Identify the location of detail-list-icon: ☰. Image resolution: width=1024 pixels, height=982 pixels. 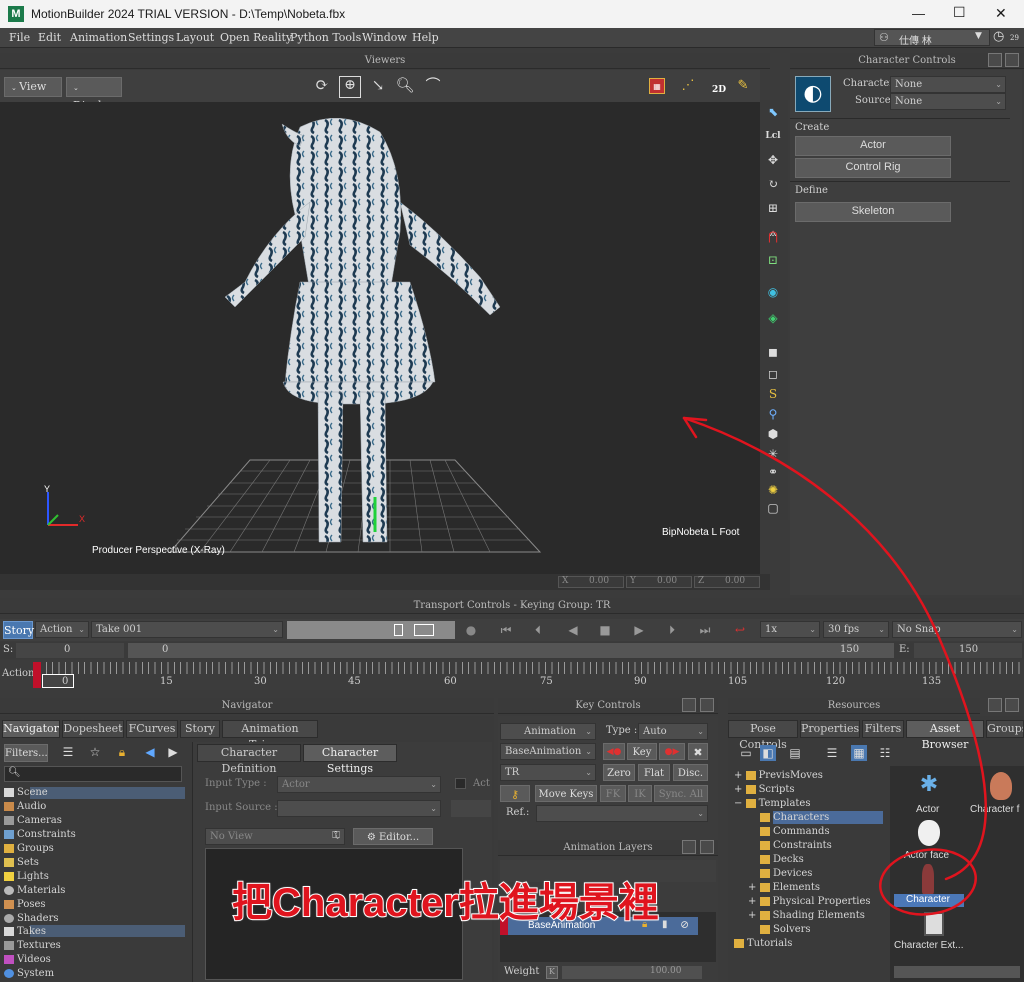
(832, 753).